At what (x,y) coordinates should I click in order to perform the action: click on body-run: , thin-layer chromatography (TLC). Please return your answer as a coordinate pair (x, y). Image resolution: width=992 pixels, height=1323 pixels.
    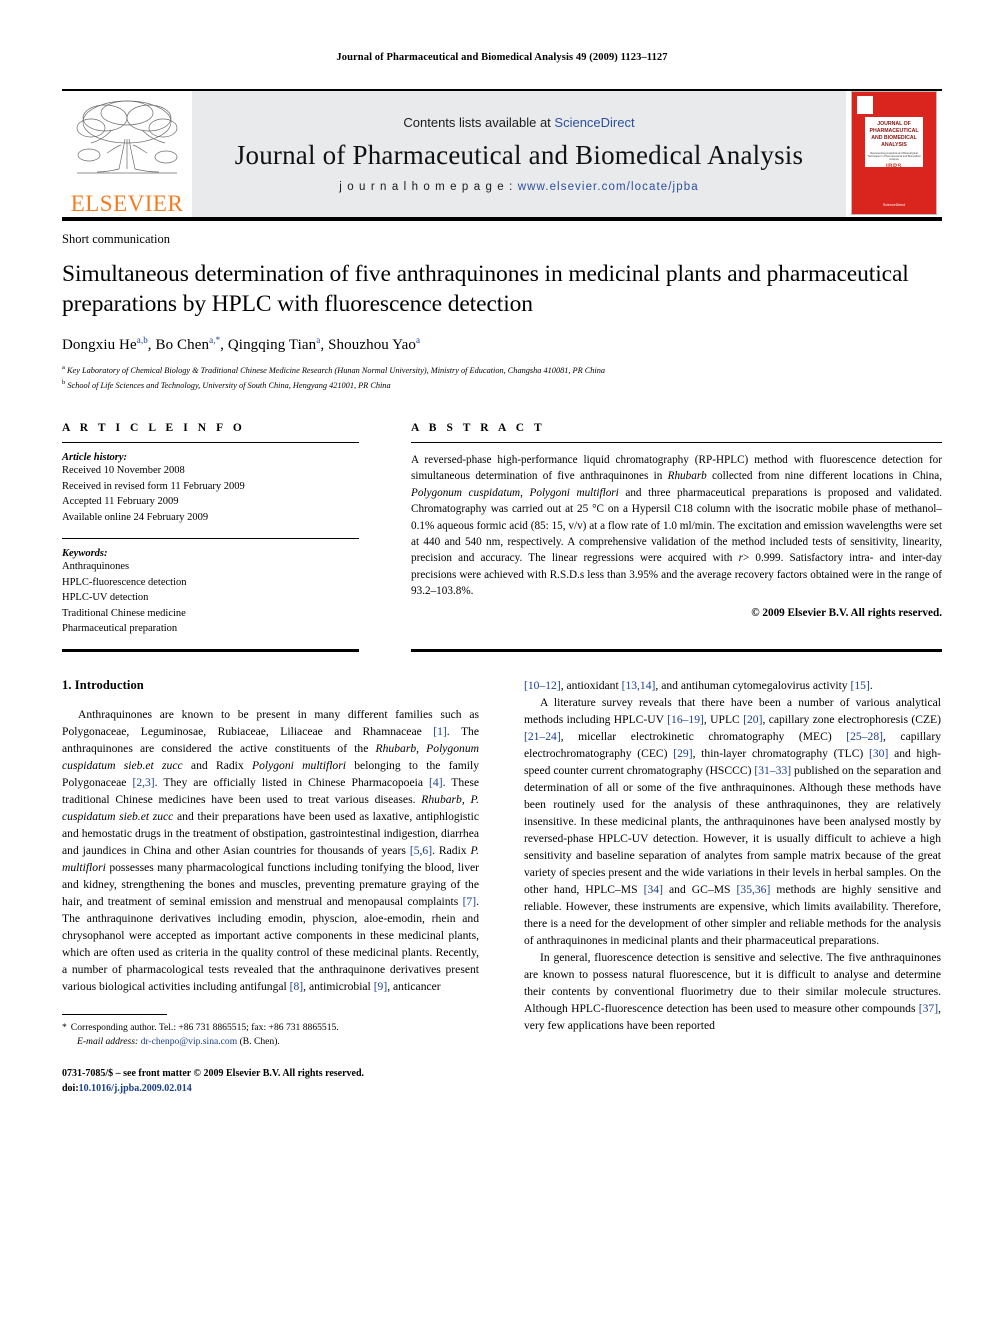
    Looking at the image, I should click on (781, 753).